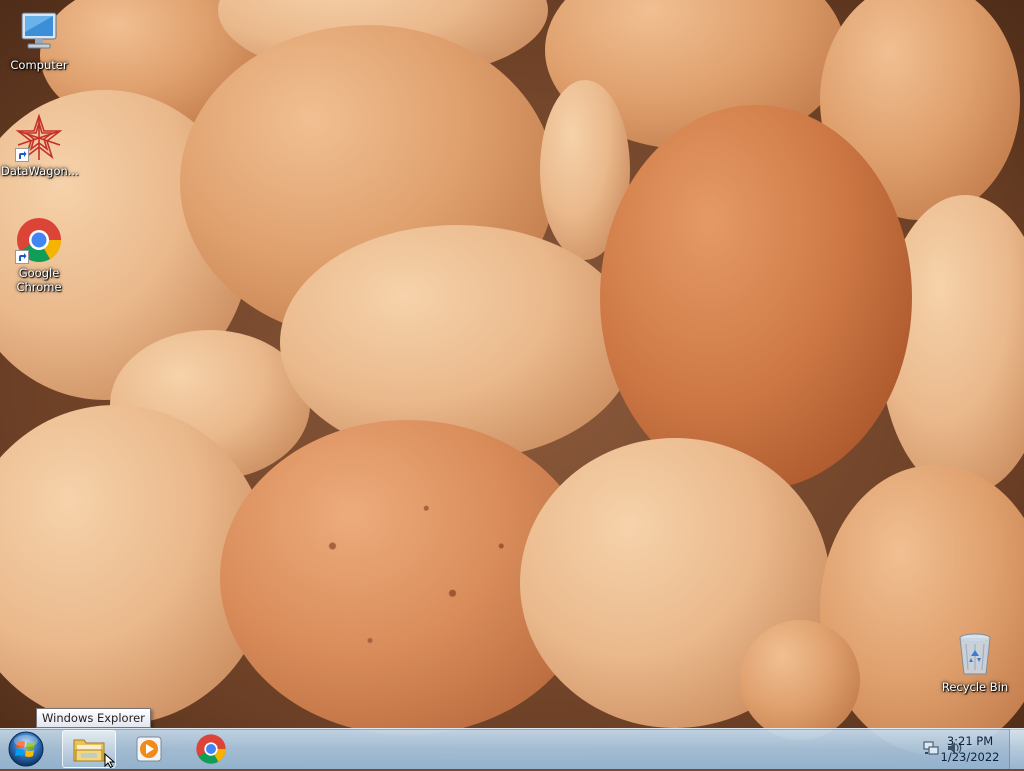 This screenshot has width=1024, height=771. What do you see at coordinates (39, 32) in the screenshot?
I see `computer-icon` at bounding box center [39, 32].